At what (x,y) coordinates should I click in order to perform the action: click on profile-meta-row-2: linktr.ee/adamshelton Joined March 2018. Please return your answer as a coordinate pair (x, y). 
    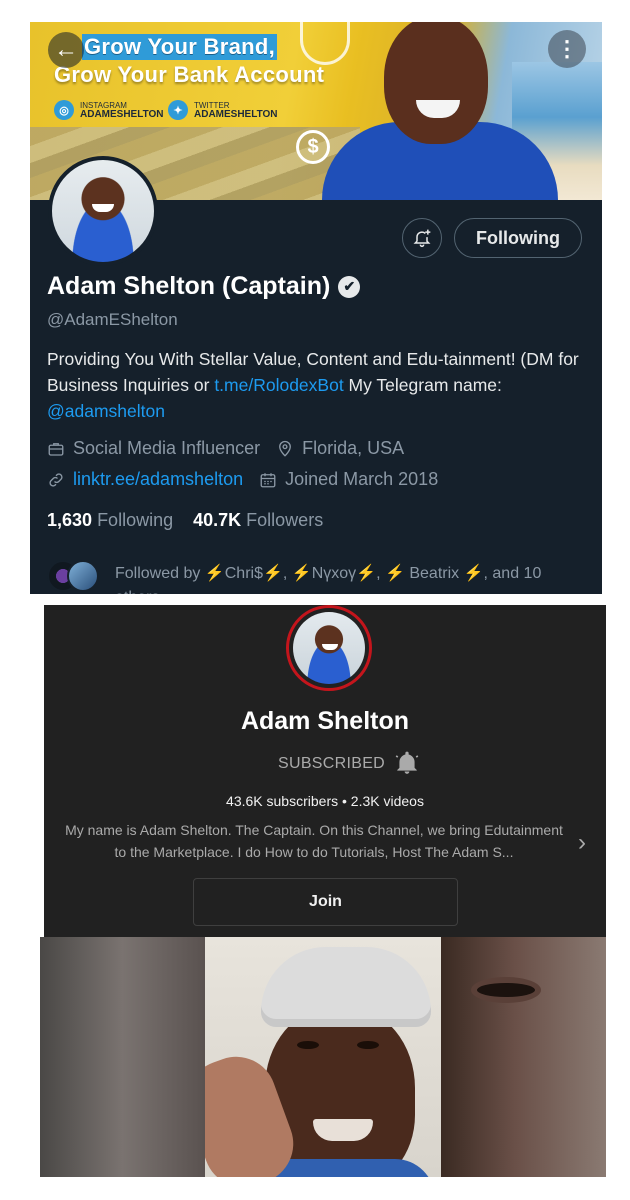
    Looking at the image, I should click on (250, 479).